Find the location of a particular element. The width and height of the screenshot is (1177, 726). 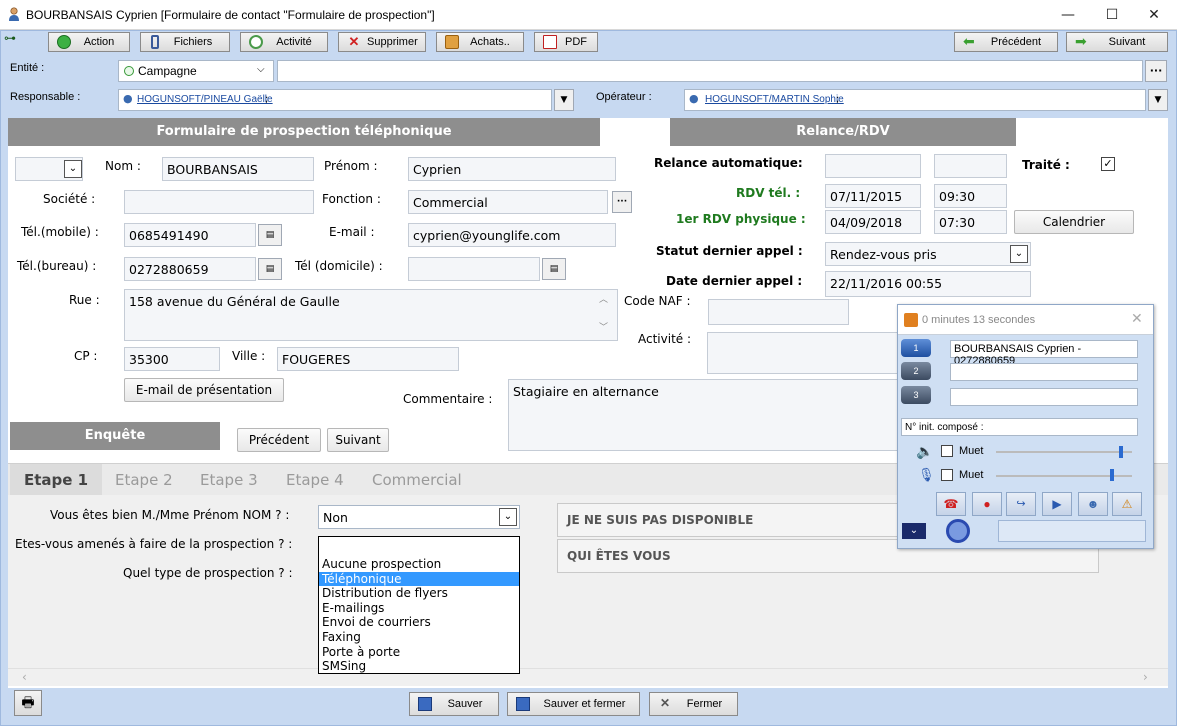

operateur-link: HOGUNSOFT/MARTIN Sophie is located at coordinates (774, 99).